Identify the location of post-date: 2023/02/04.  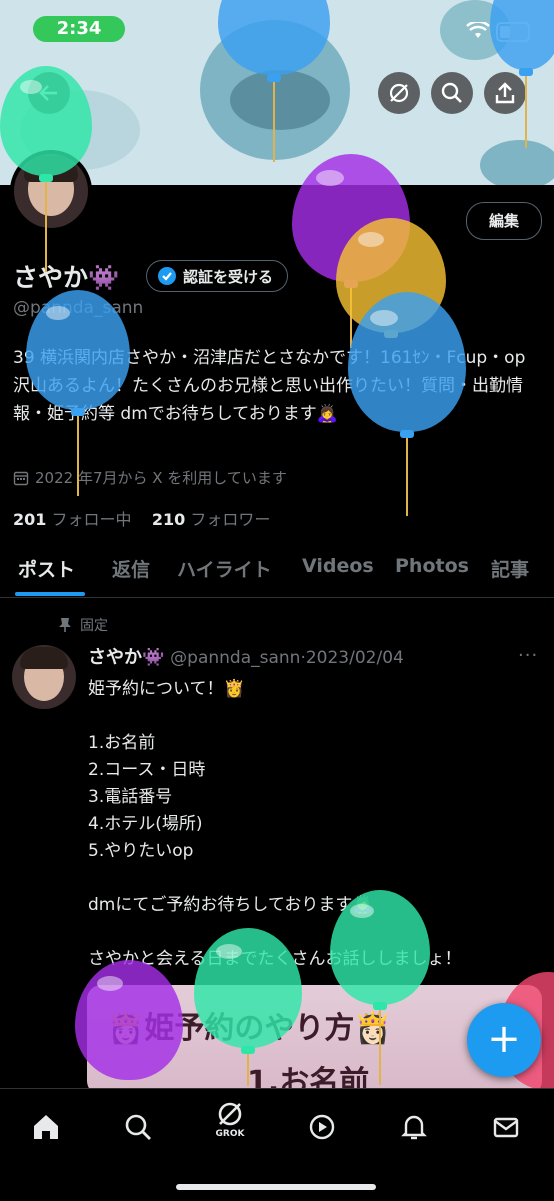
(355, 658).